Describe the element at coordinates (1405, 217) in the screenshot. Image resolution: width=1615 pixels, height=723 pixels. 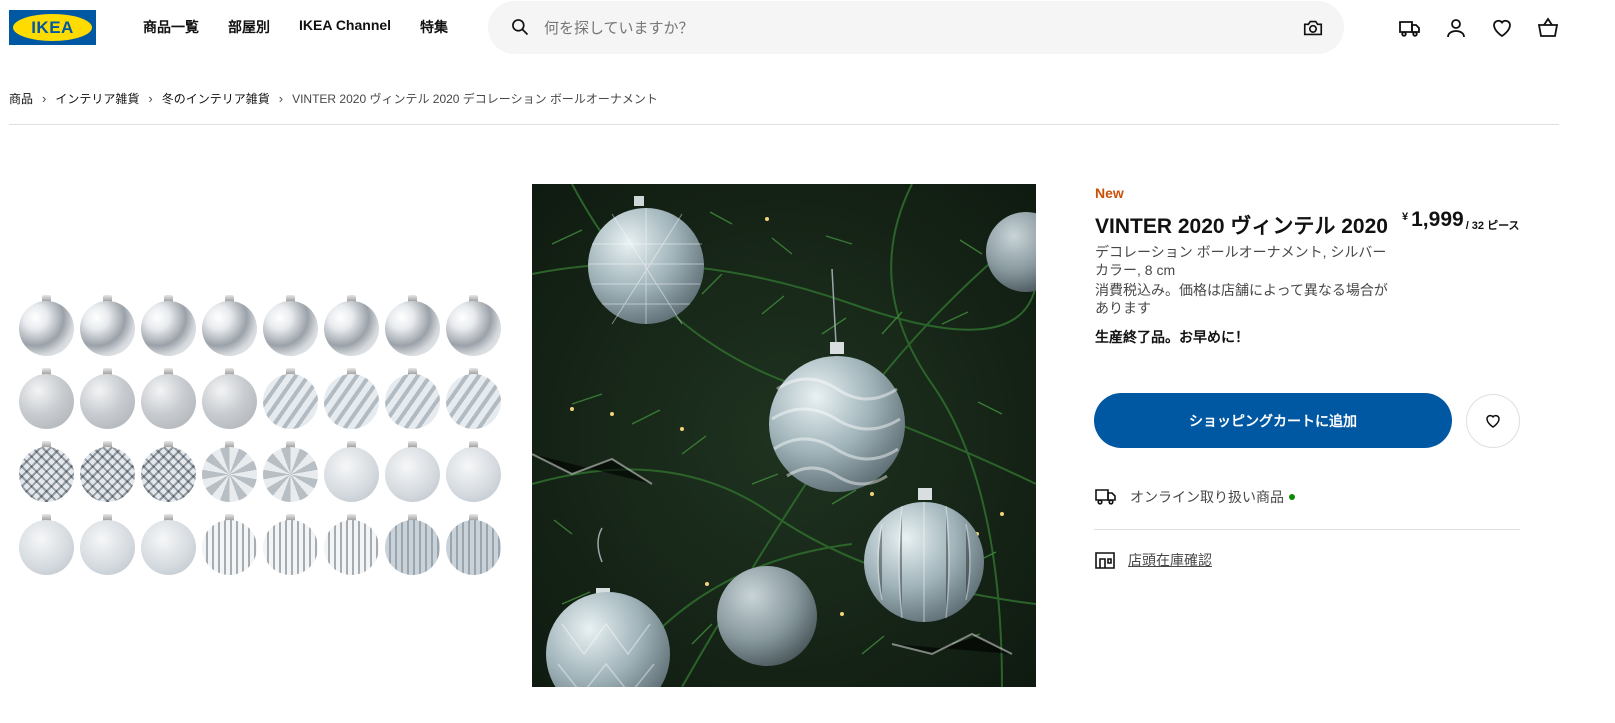
I see `price-currency: ¥` at that location.